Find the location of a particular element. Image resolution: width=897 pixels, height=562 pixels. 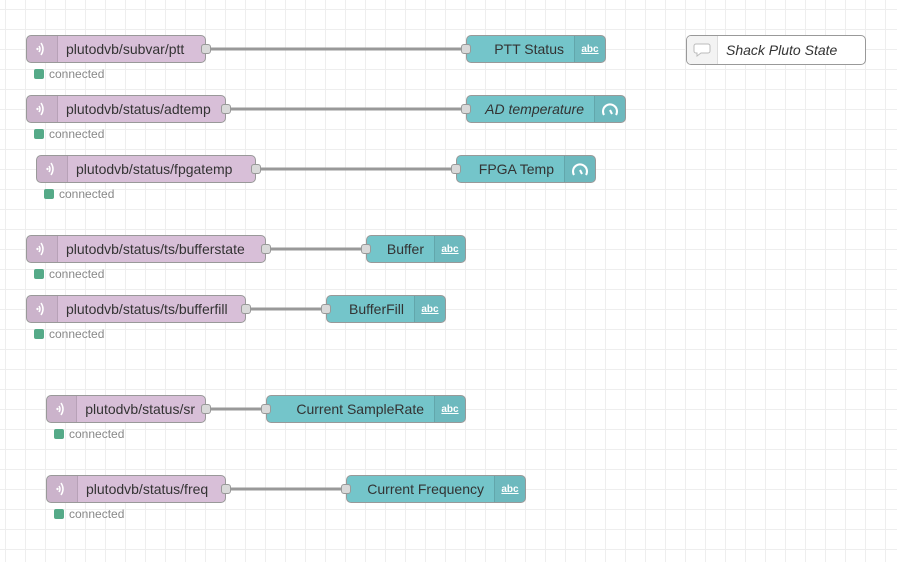

ui-node-label: AD temperature is located at coordinates (534, 109).